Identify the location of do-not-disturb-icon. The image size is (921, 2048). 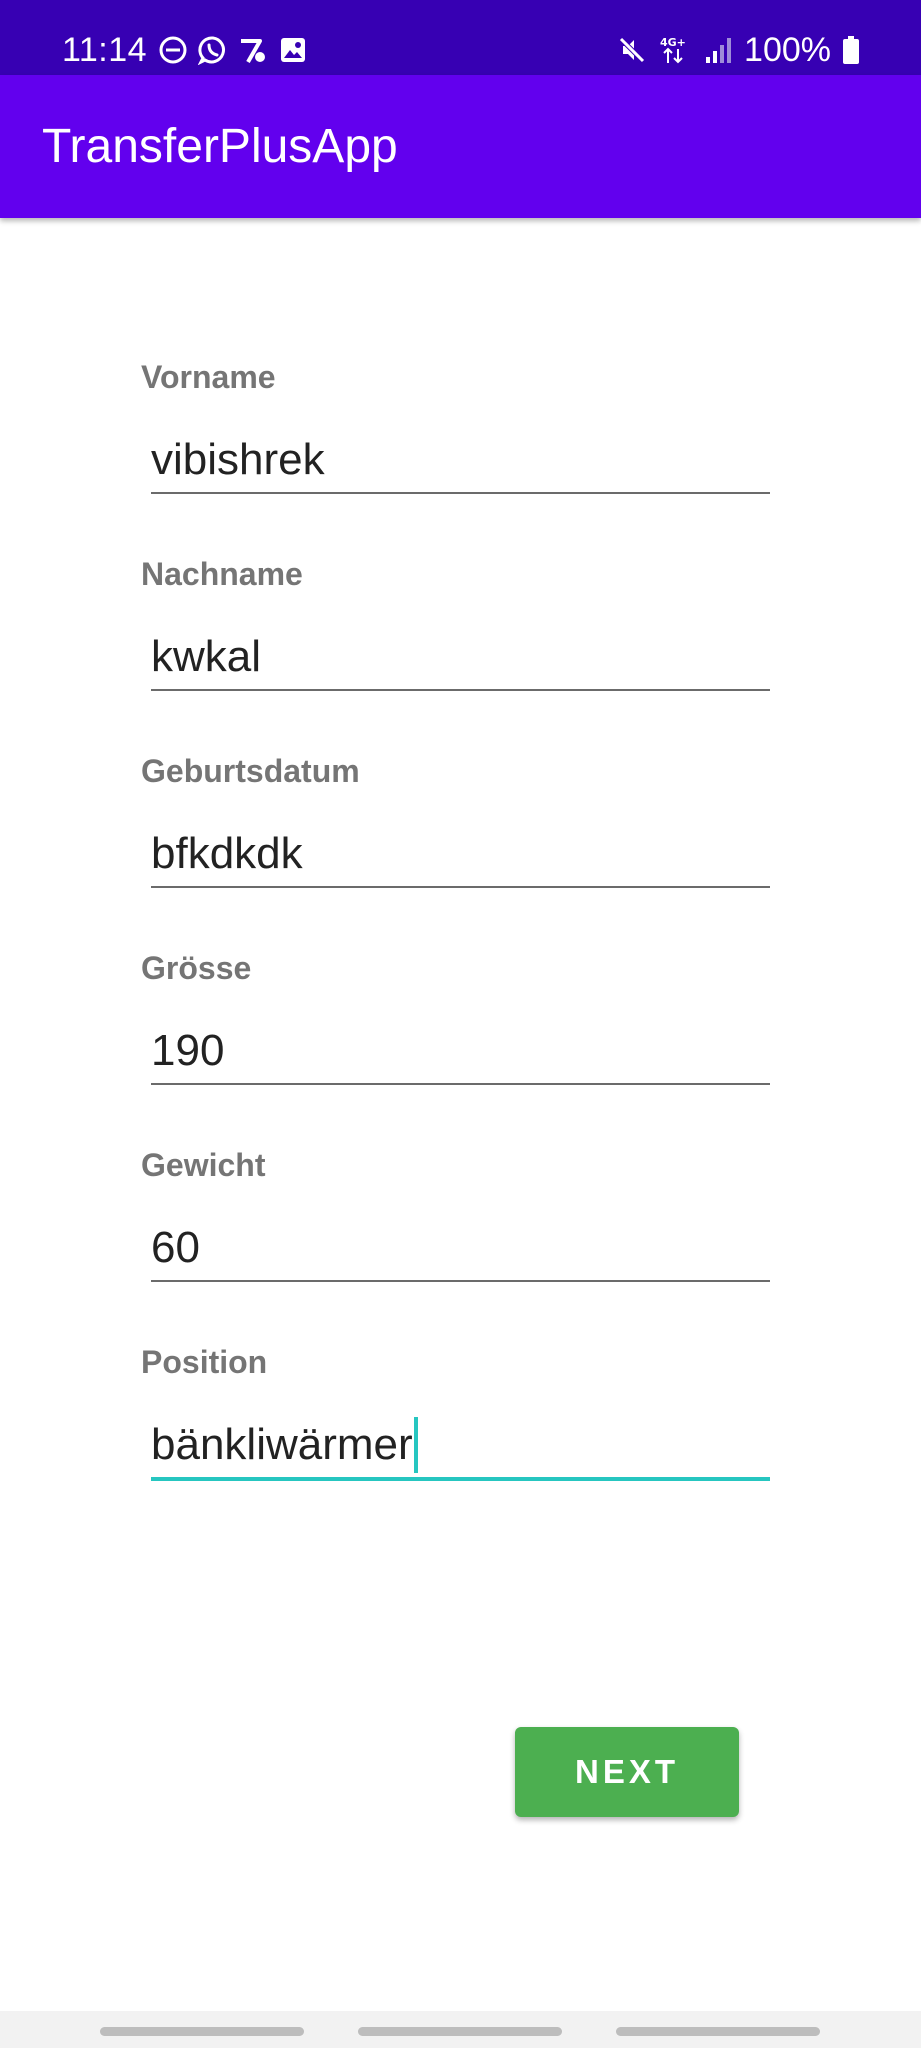
(173, 50).